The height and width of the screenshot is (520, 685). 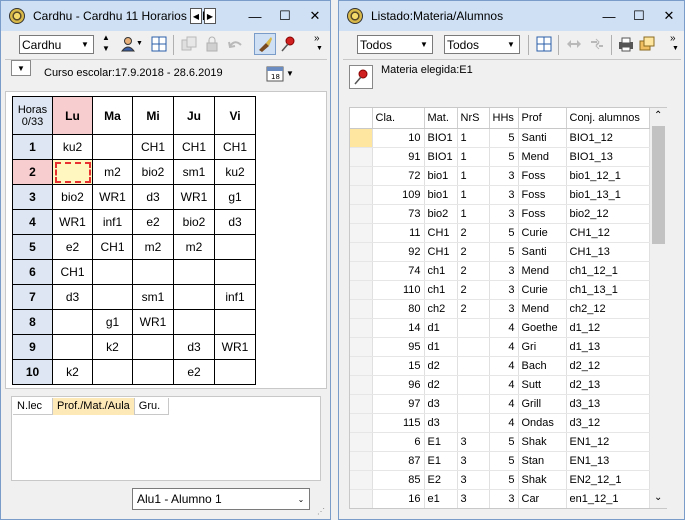 What do you see at coordinates (504, 118) in the screenshot?
I see `column-header: HHs` at bounding box center [504, 118].